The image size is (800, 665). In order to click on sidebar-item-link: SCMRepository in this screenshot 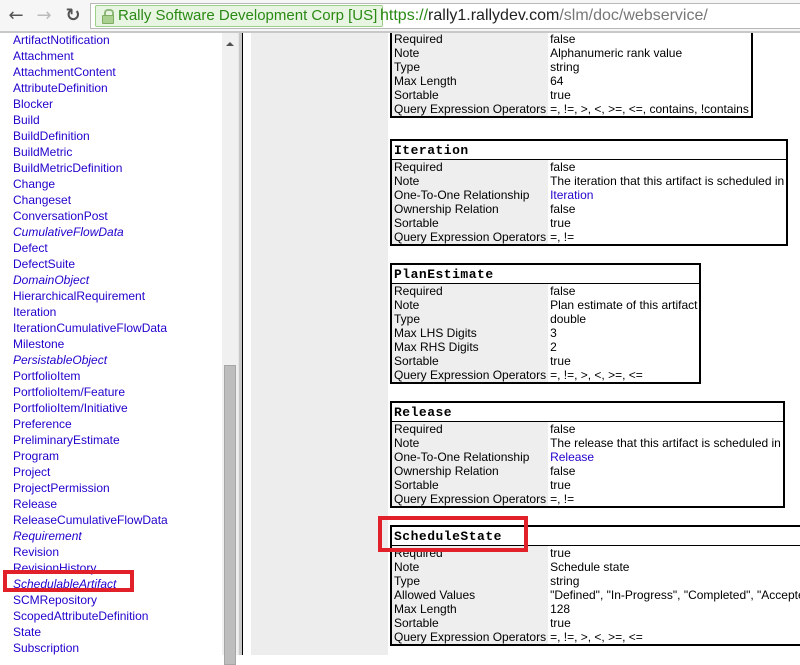, I will do `click(55, 600)`.